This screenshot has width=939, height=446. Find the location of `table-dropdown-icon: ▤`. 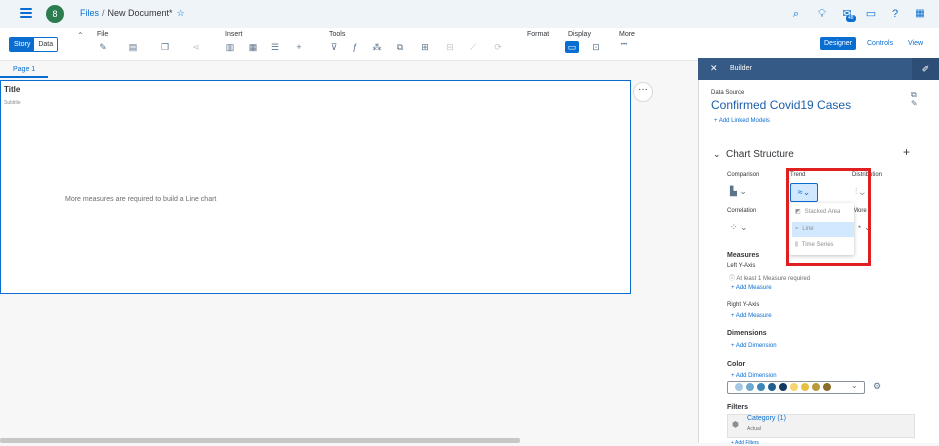

table-dropdown-icon: ▤ is located at coordinates (133, 47).